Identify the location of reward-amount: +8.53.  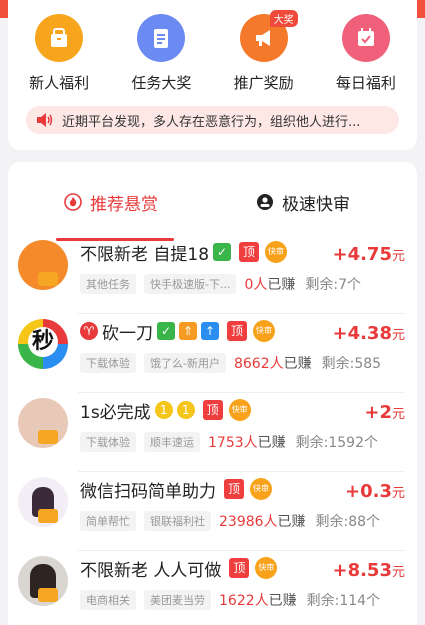
(362, 570).